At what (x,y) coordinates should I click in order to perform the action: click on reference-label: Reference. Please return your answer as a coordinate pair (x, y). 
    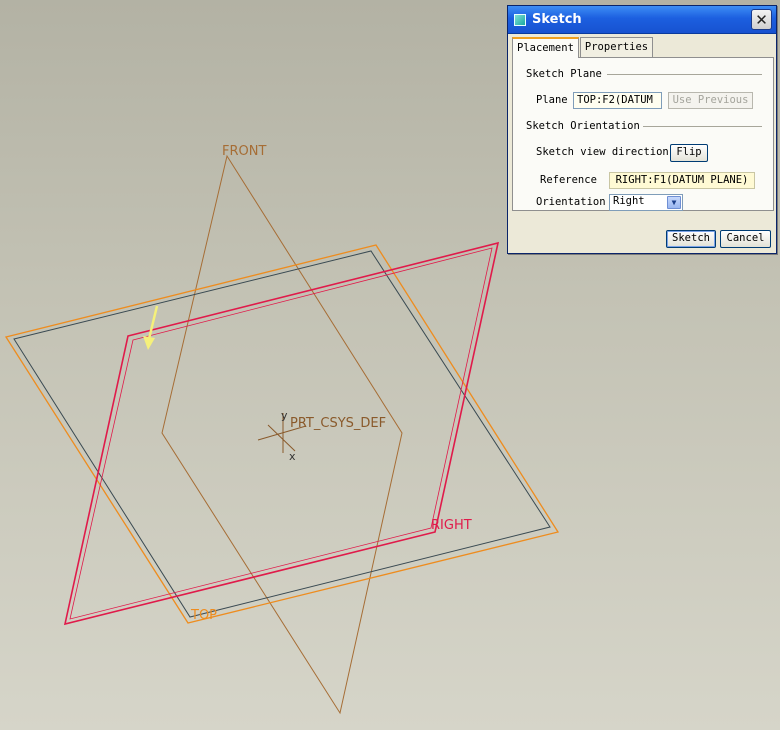
    Looking at the image, I should click on (568, 180).